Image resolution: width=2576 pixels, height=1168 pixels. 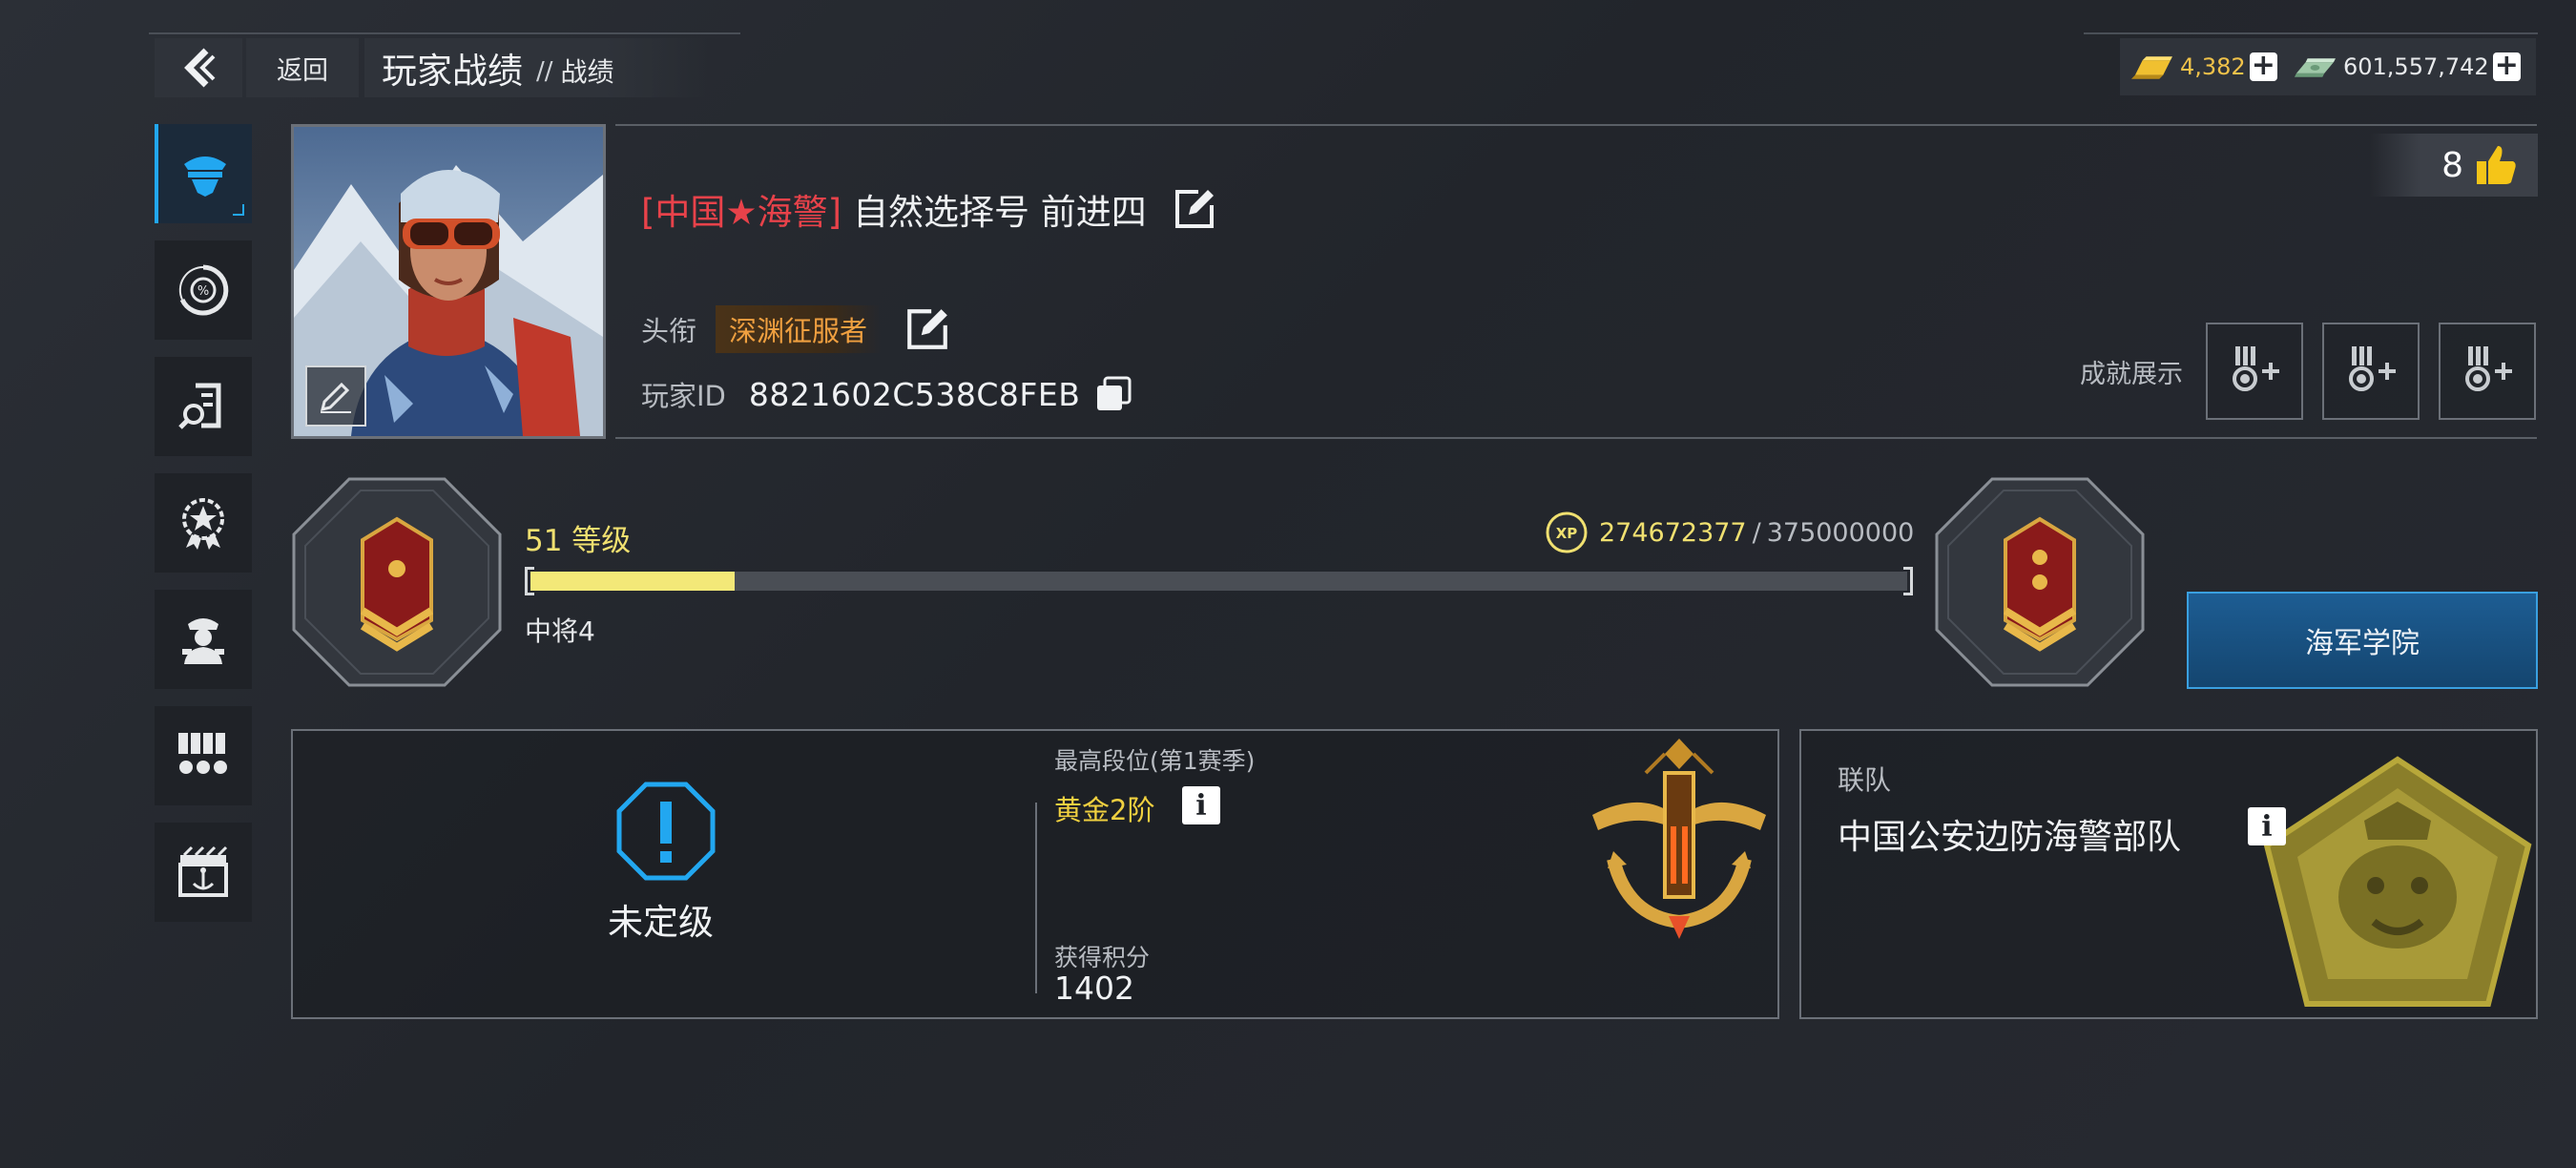 I want to click on back-button, so click(x=198, y=67).